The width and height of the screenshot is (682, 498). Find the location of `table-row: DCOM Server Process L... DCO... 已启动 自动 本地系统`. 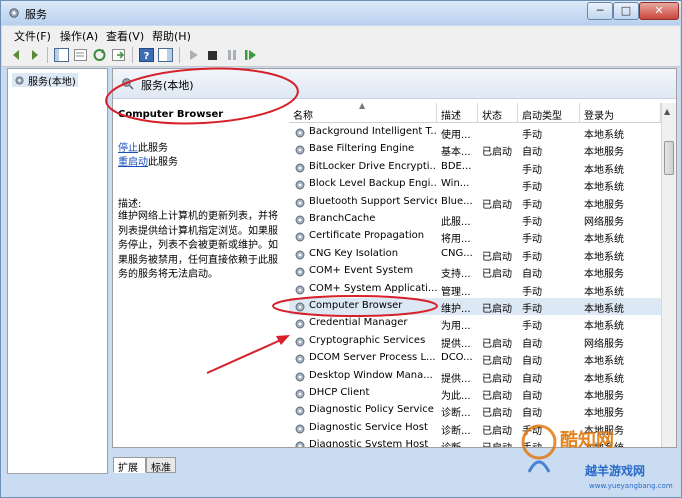

table-row: DCOM Server Process L... DCO... 已启动 自动 本地系统 is located at coordinates (475, 358).